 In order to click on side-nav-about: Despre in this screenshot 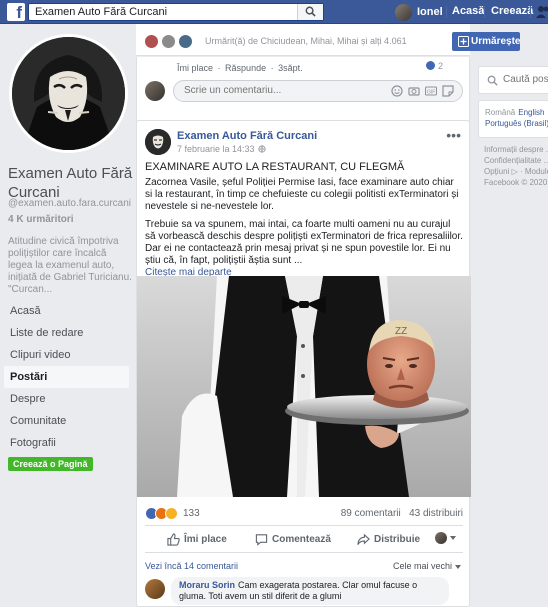, I will do `click(66, 399)`.